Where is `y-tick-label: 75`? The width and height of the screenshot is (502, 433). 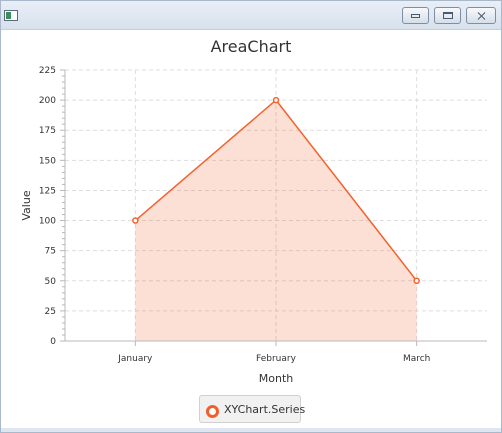 y-tick-label: 75 is located at coordinates (50, 252).